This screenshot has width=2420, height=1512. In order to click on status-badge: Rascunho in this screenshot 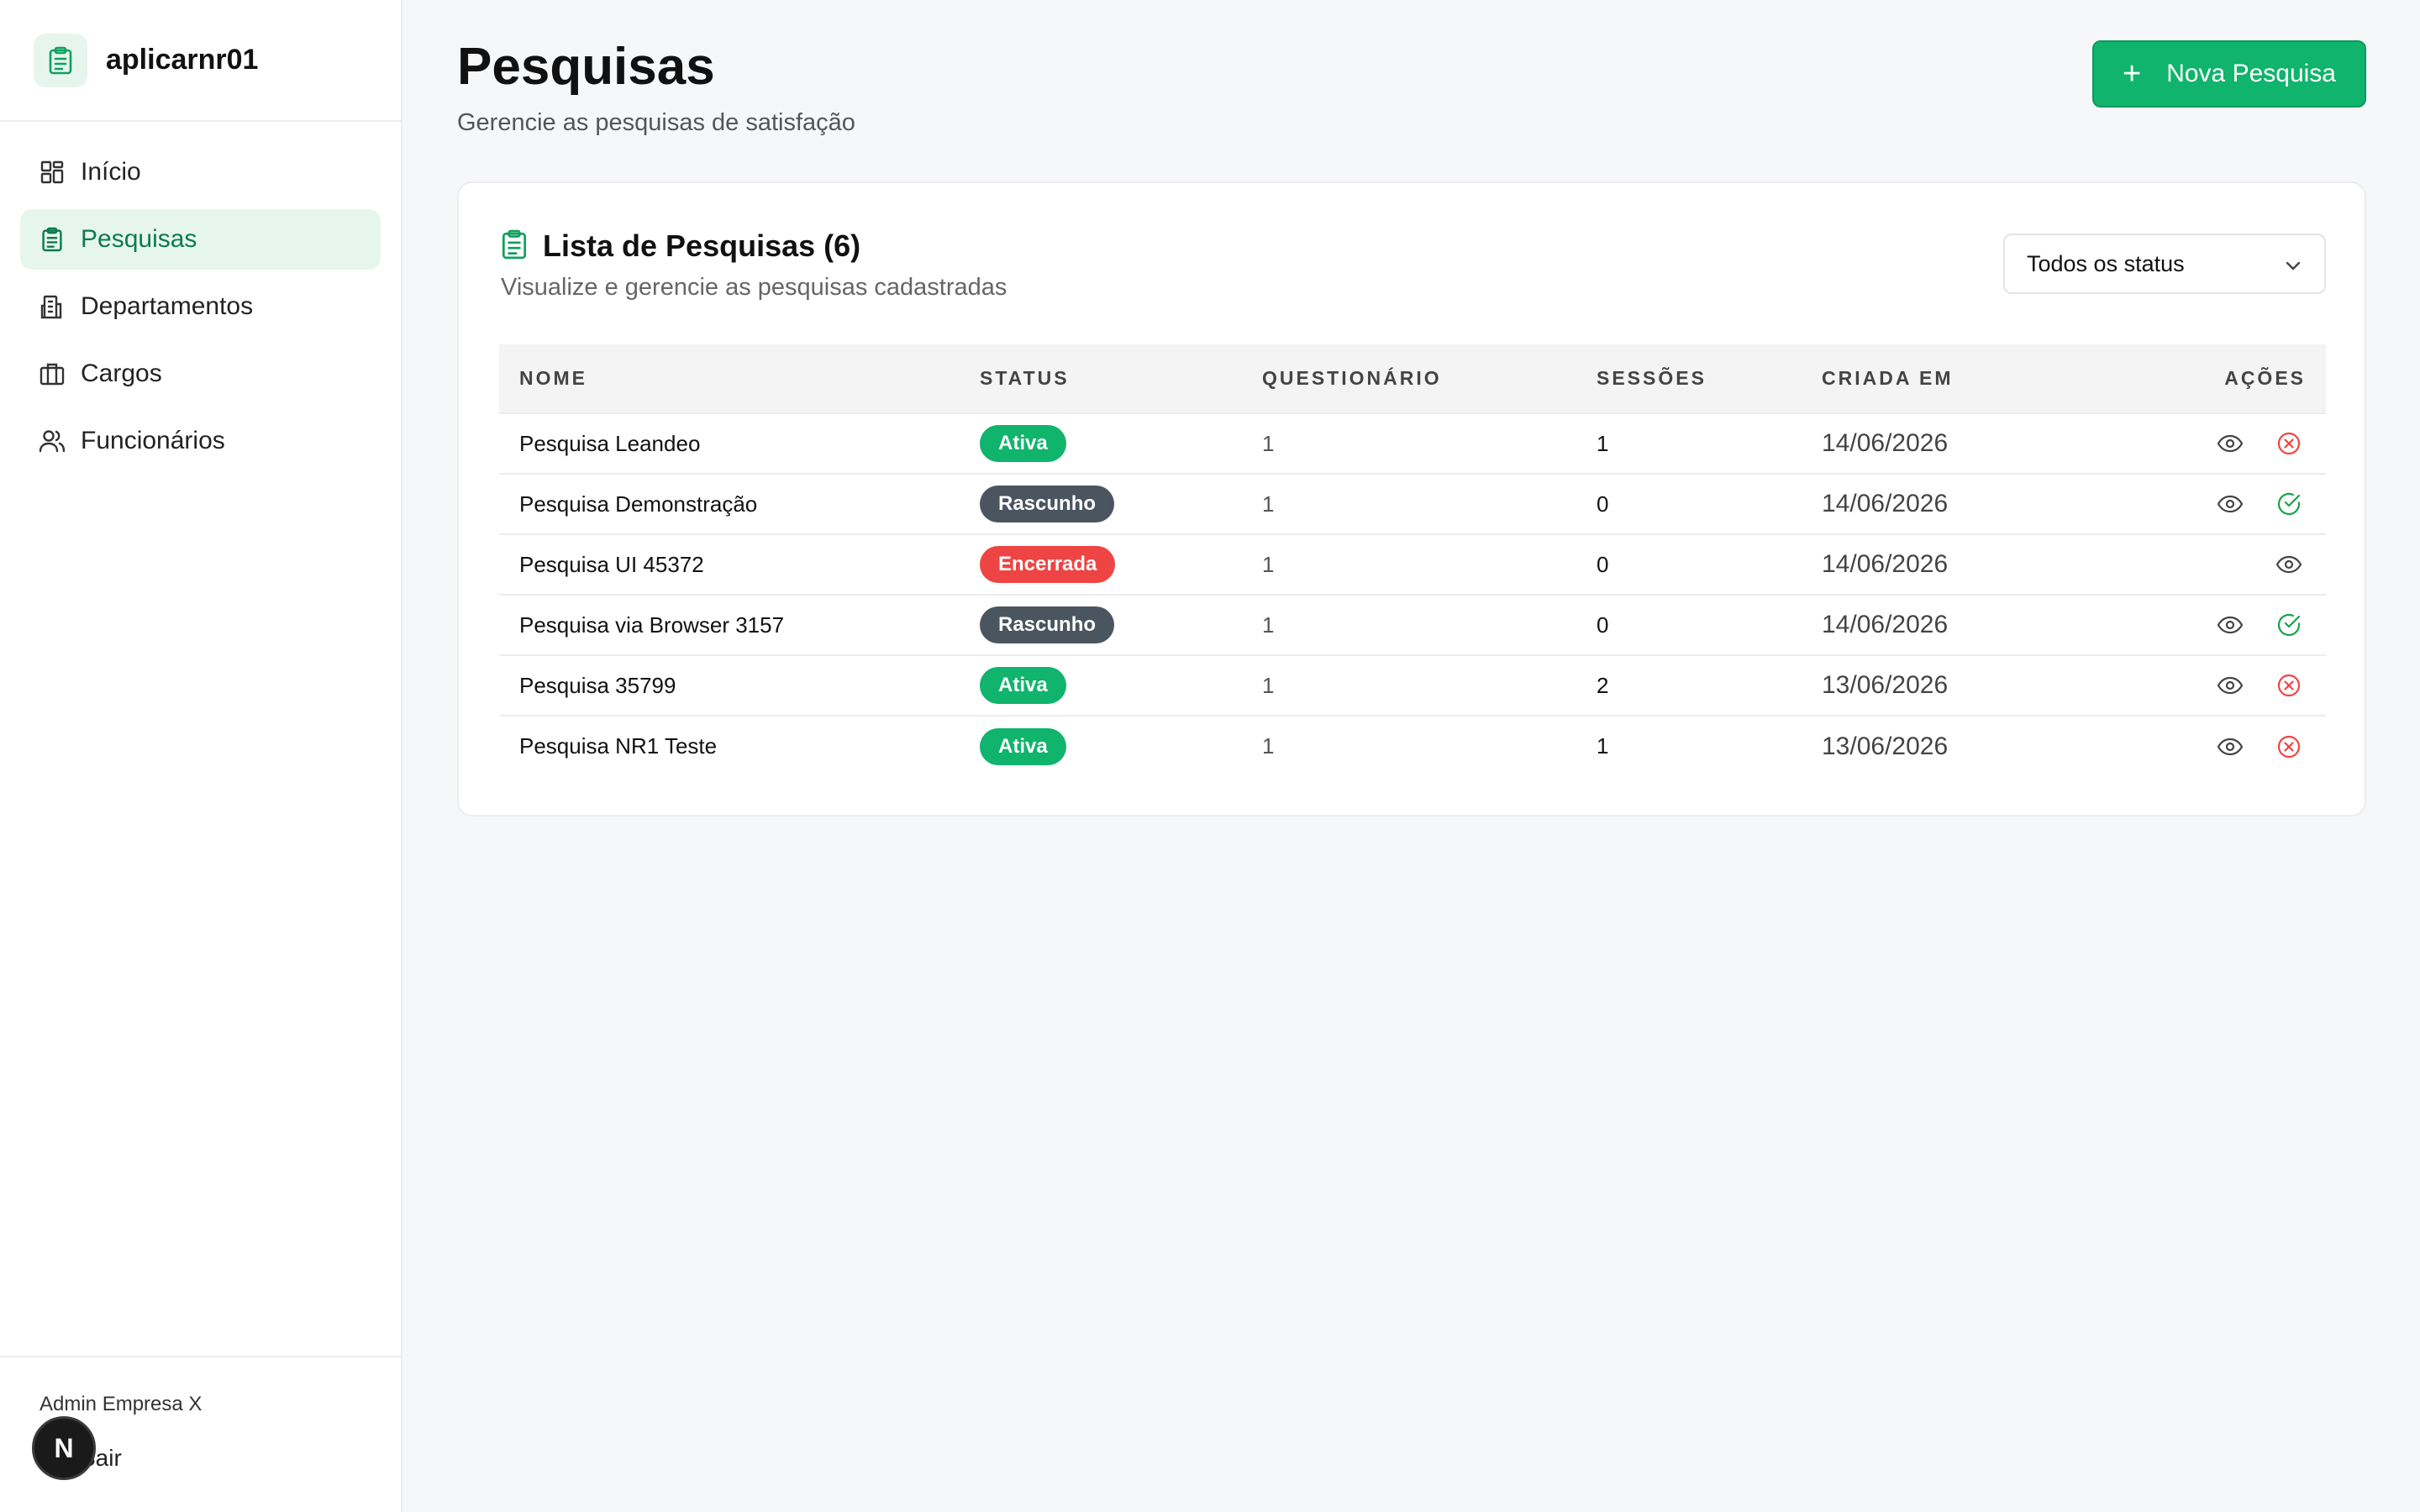, I will do `click(1047, 624)`.